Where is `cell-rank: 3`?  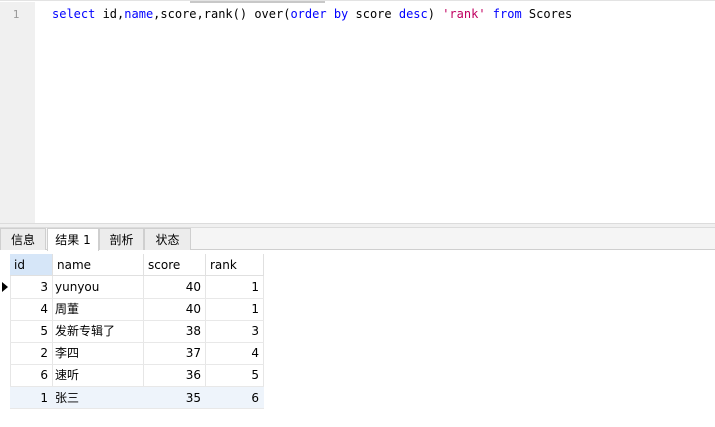
cell-rank: 3 is located at coordinates (234, 331).